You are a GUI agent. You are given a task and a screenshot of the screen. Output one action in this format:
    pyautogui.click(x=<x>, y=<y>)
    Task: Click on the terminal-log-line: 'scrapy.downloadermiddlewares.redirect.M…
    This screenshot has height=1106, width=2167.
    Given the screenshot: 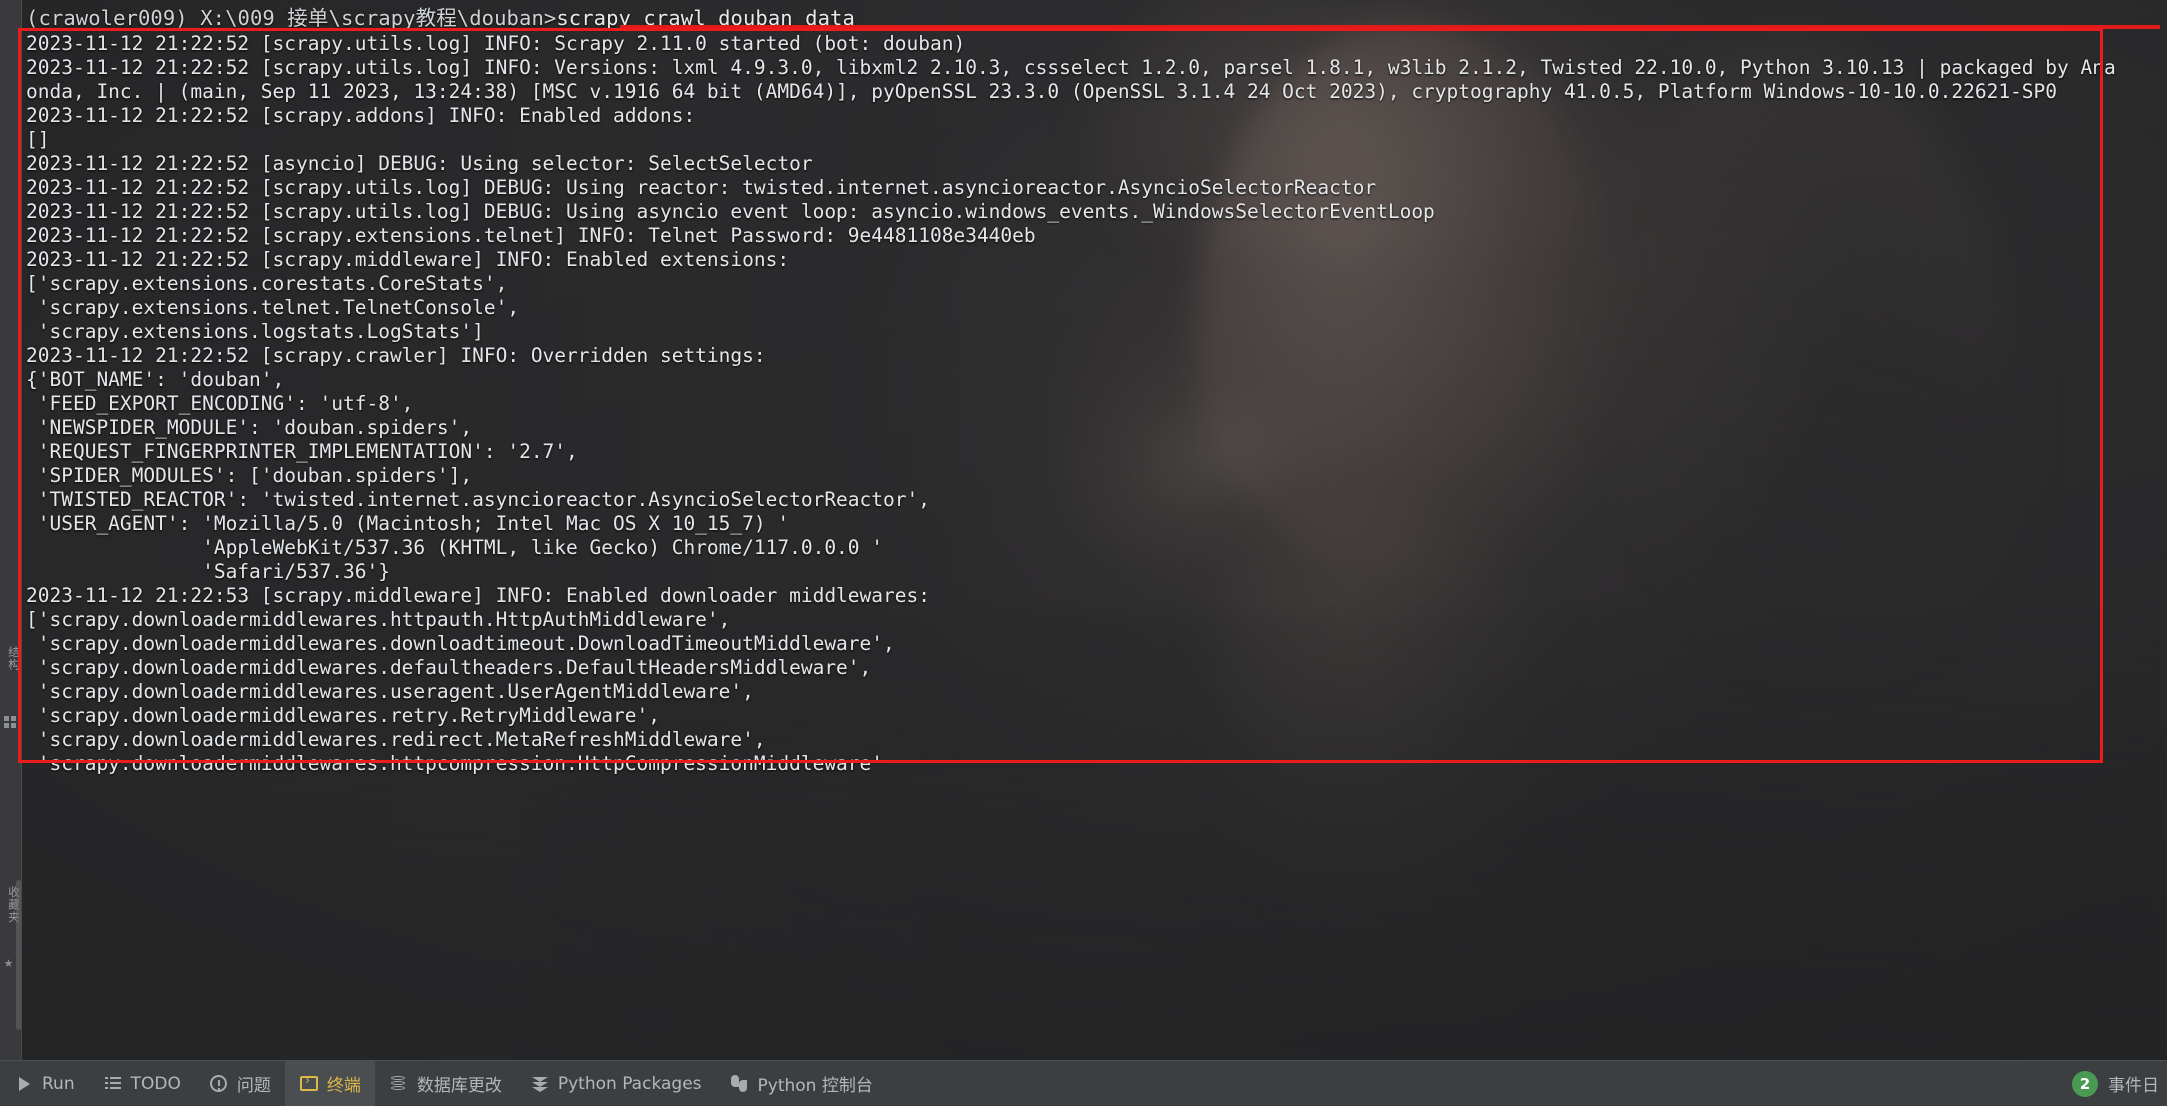 What is the action you would take?
    pyautogui.click(x=396, y=739)
    